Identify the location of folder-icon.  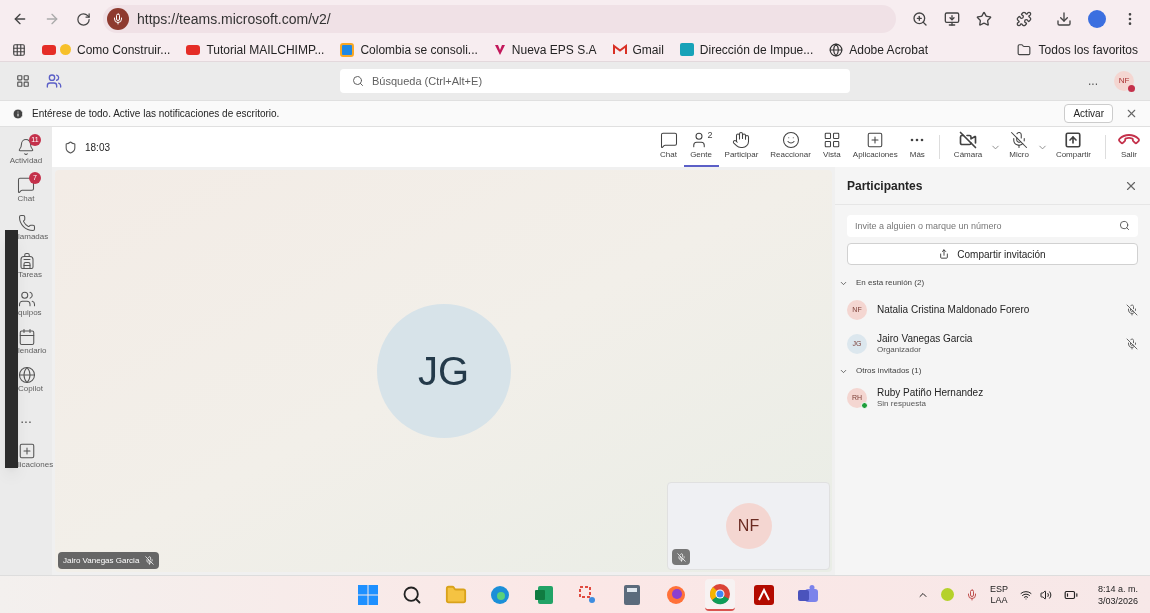
(1023, 49).